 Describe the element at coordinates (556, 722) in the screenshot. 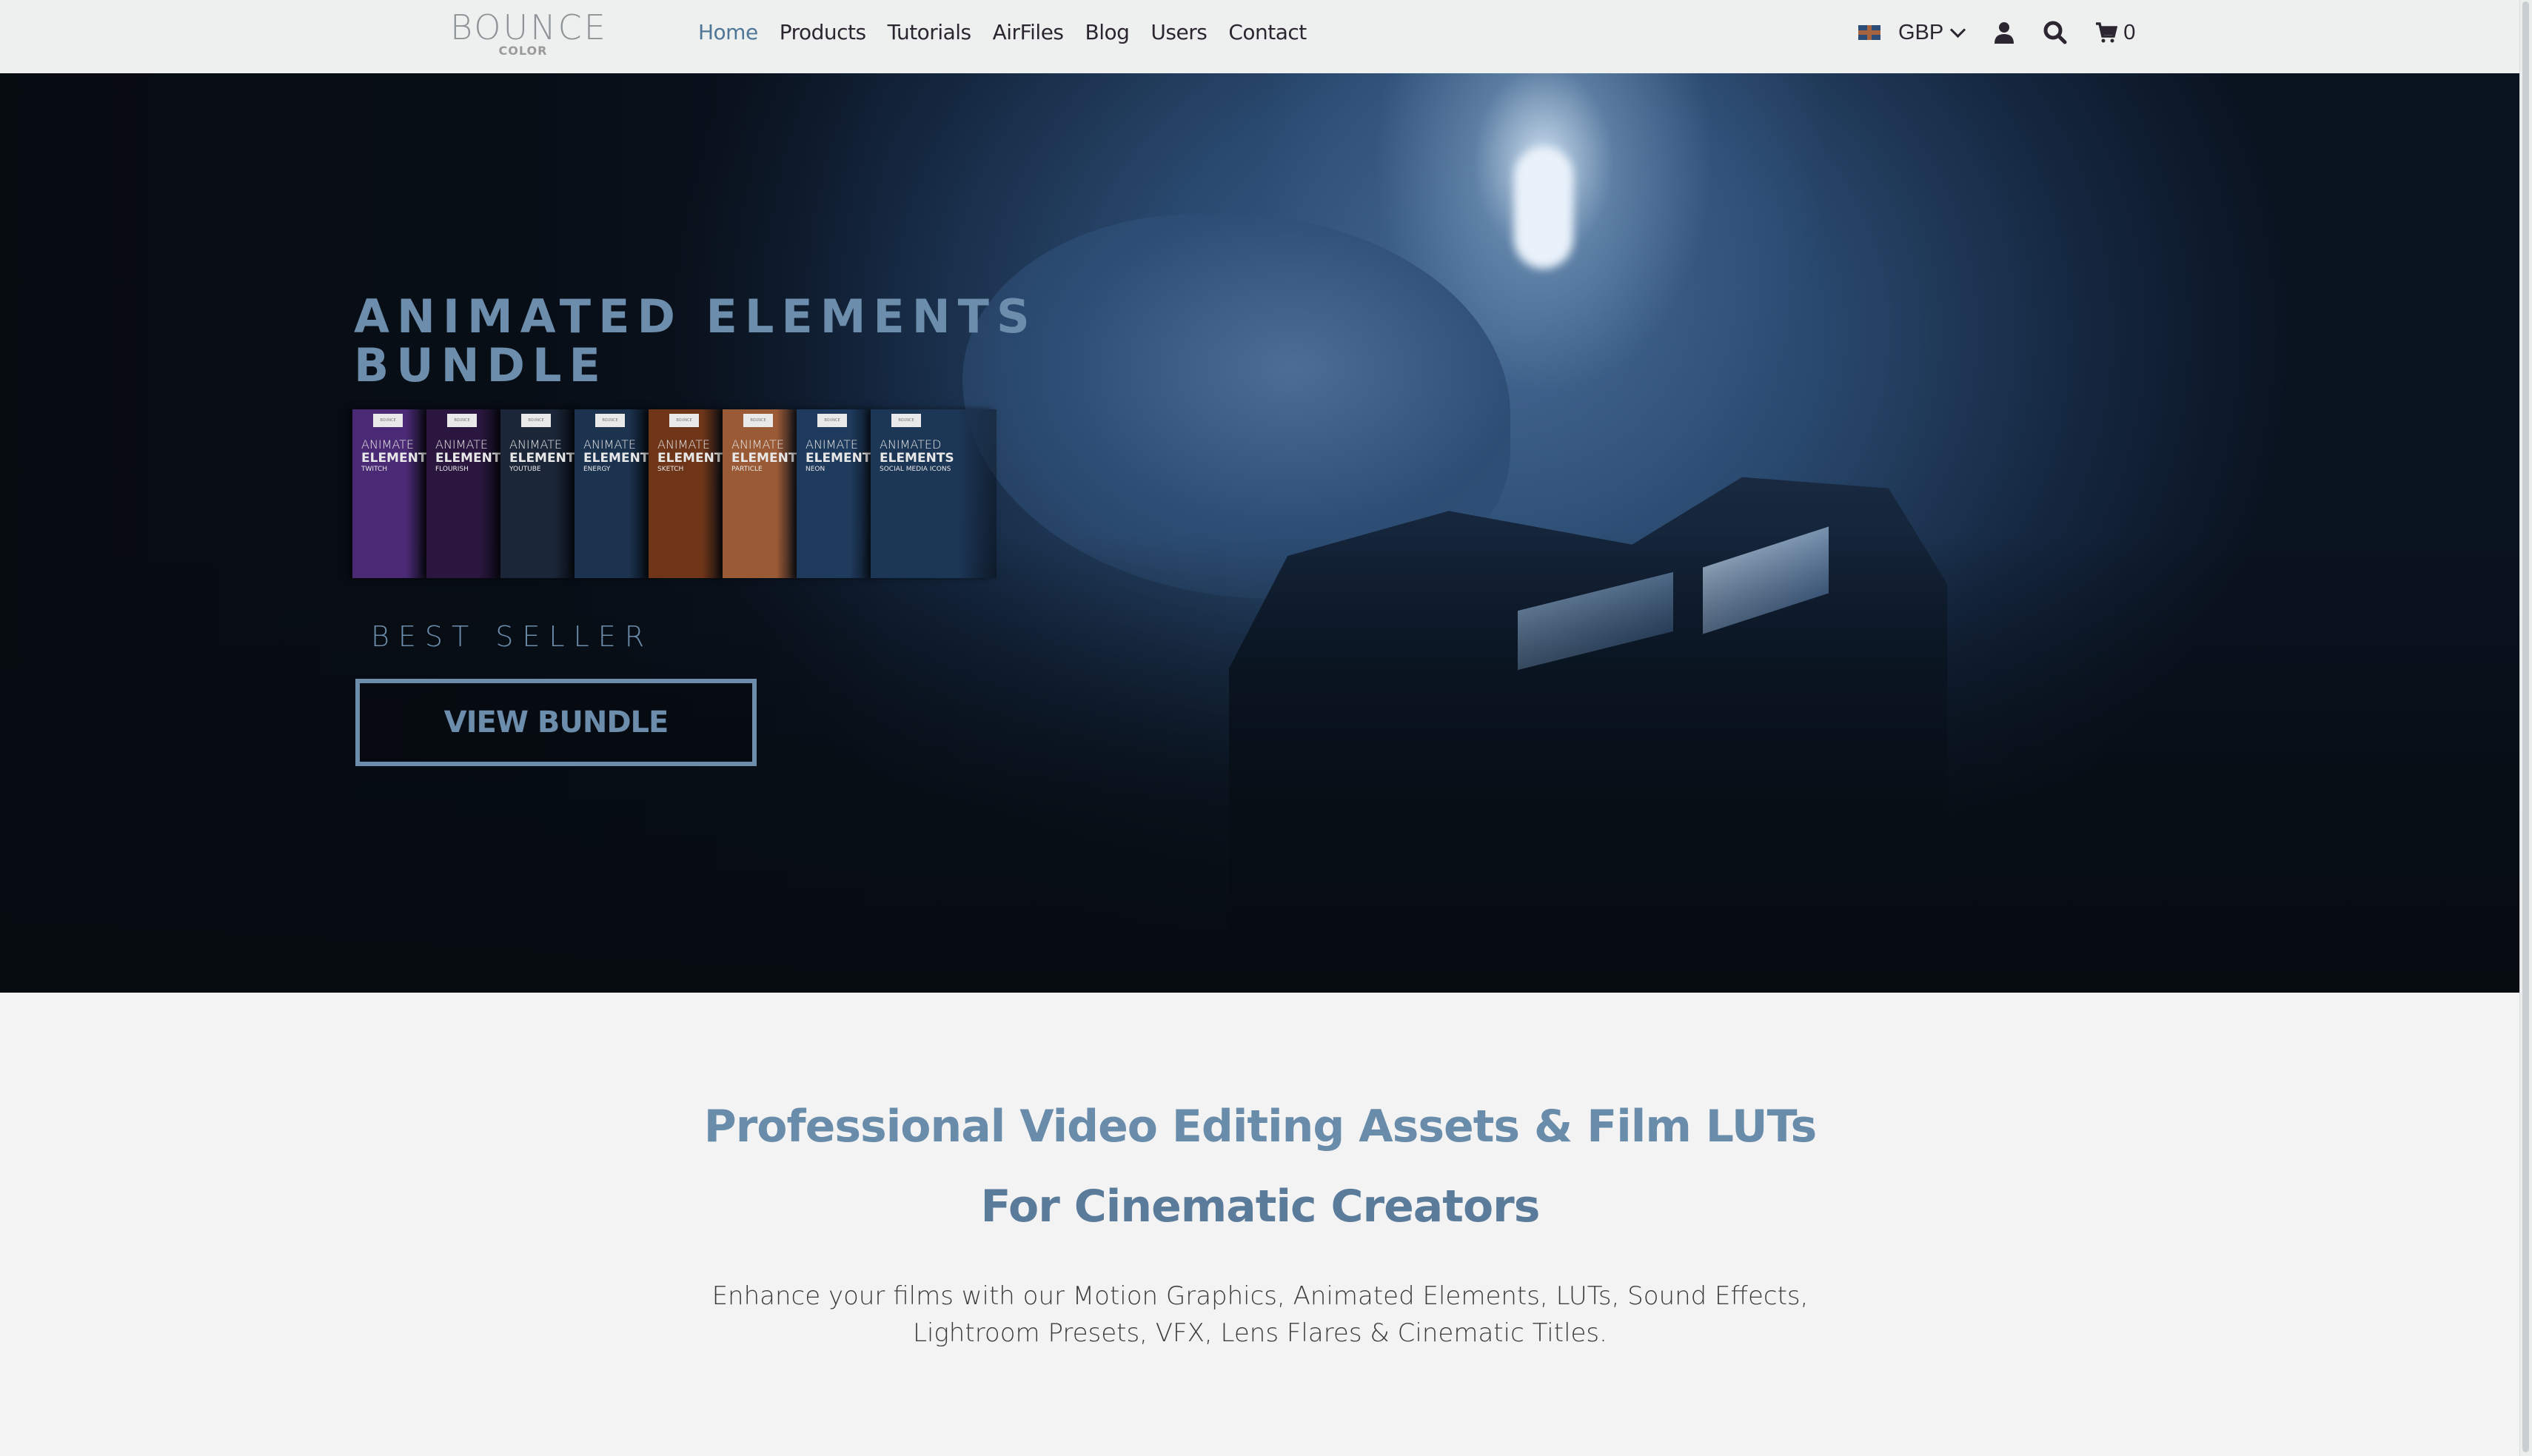

I see `view-bundle-button: VIEW BUNDLE` at that location.